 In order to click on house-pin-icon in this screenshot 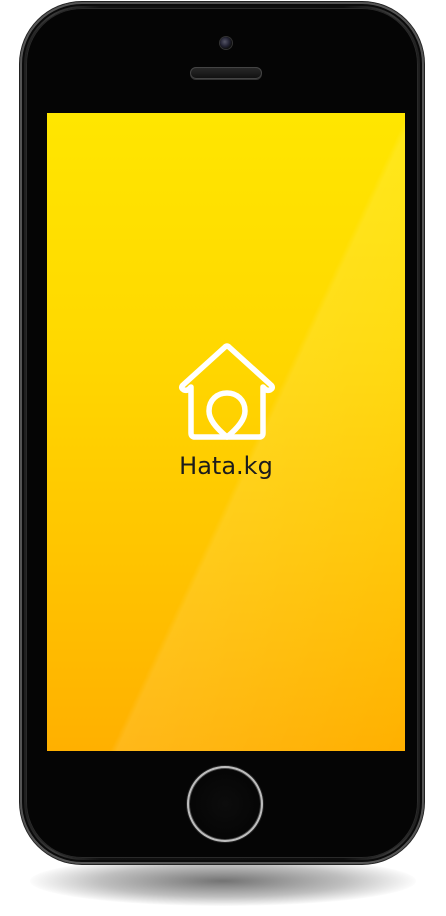, I will do `click(227, 391)`.